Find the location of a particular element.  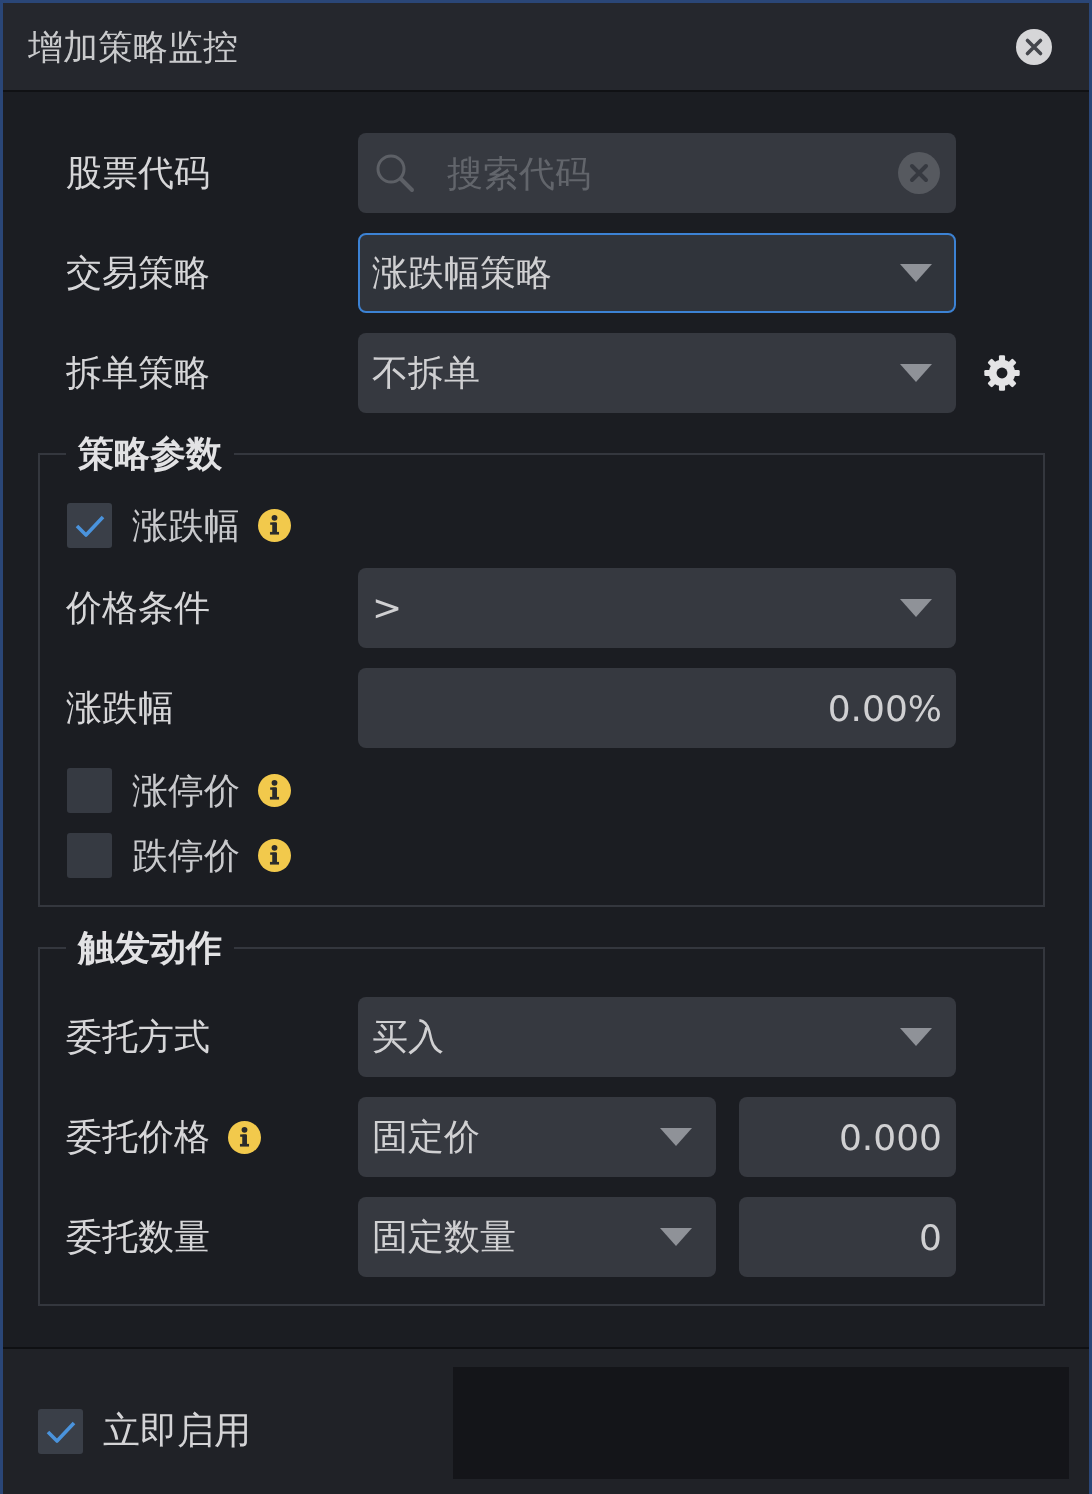

gear-icon is located at coordinates (1002, 373).